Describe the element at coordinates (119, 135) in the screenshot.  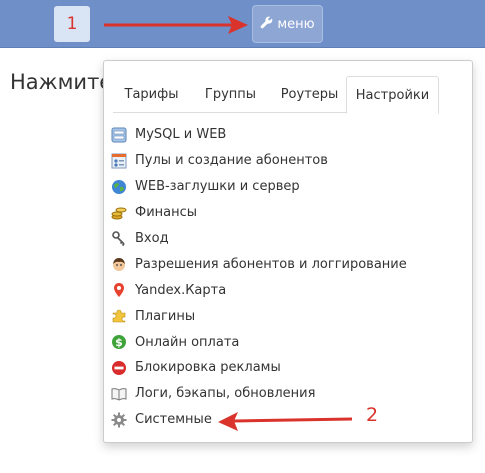
I see `database-icon` at that location.